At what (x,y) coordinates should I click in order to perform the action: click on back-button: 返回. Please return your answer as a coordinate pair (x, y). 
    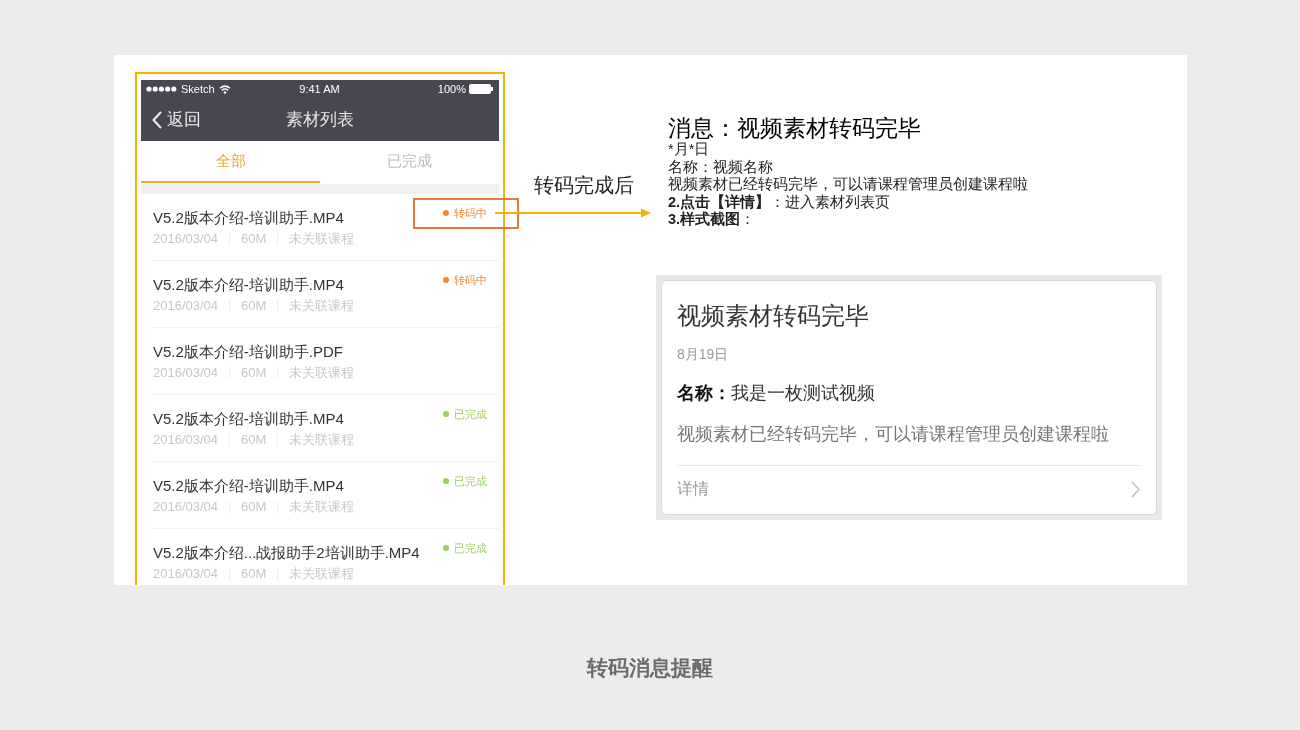
    Looking at the image, I should click on (172, 119).